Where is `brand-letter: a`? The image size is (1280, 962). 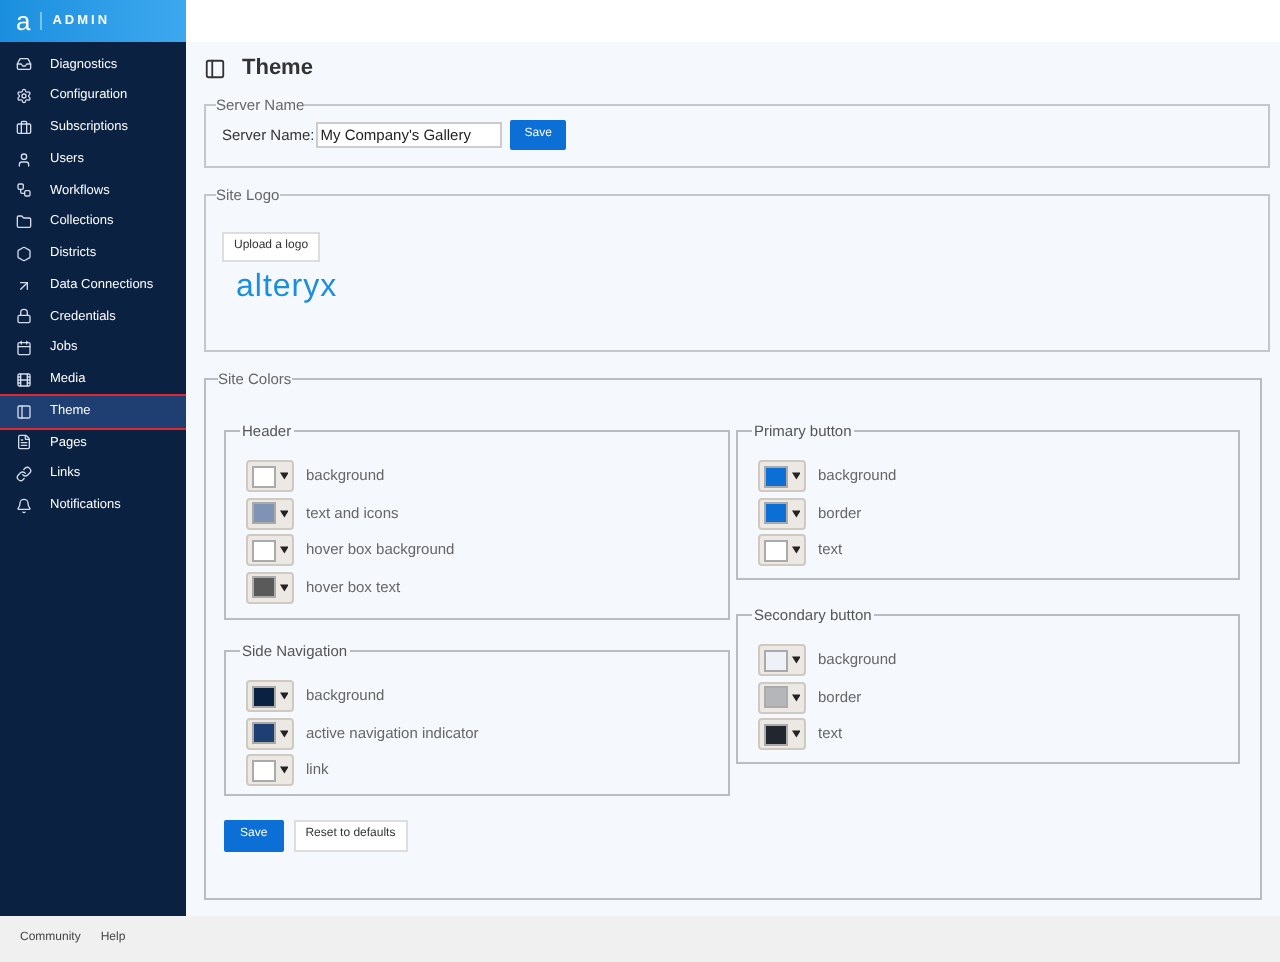 brand-letter: a is located at coordinates (23, 21).